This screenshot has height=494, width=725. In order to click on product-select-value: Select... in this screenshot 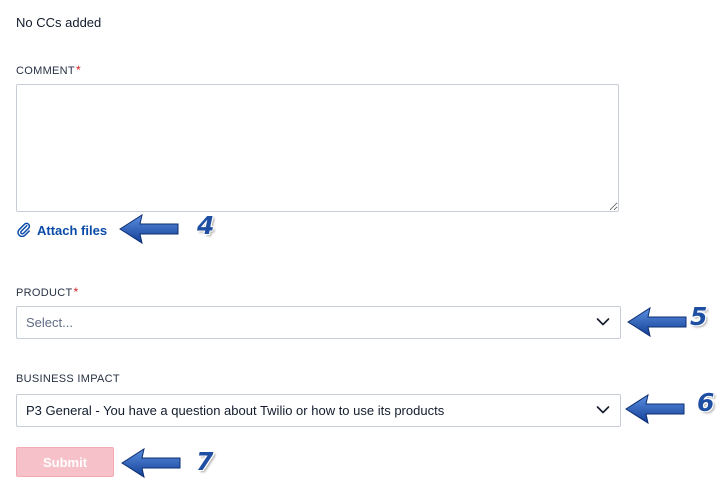, I will do `click(49, 322)`.